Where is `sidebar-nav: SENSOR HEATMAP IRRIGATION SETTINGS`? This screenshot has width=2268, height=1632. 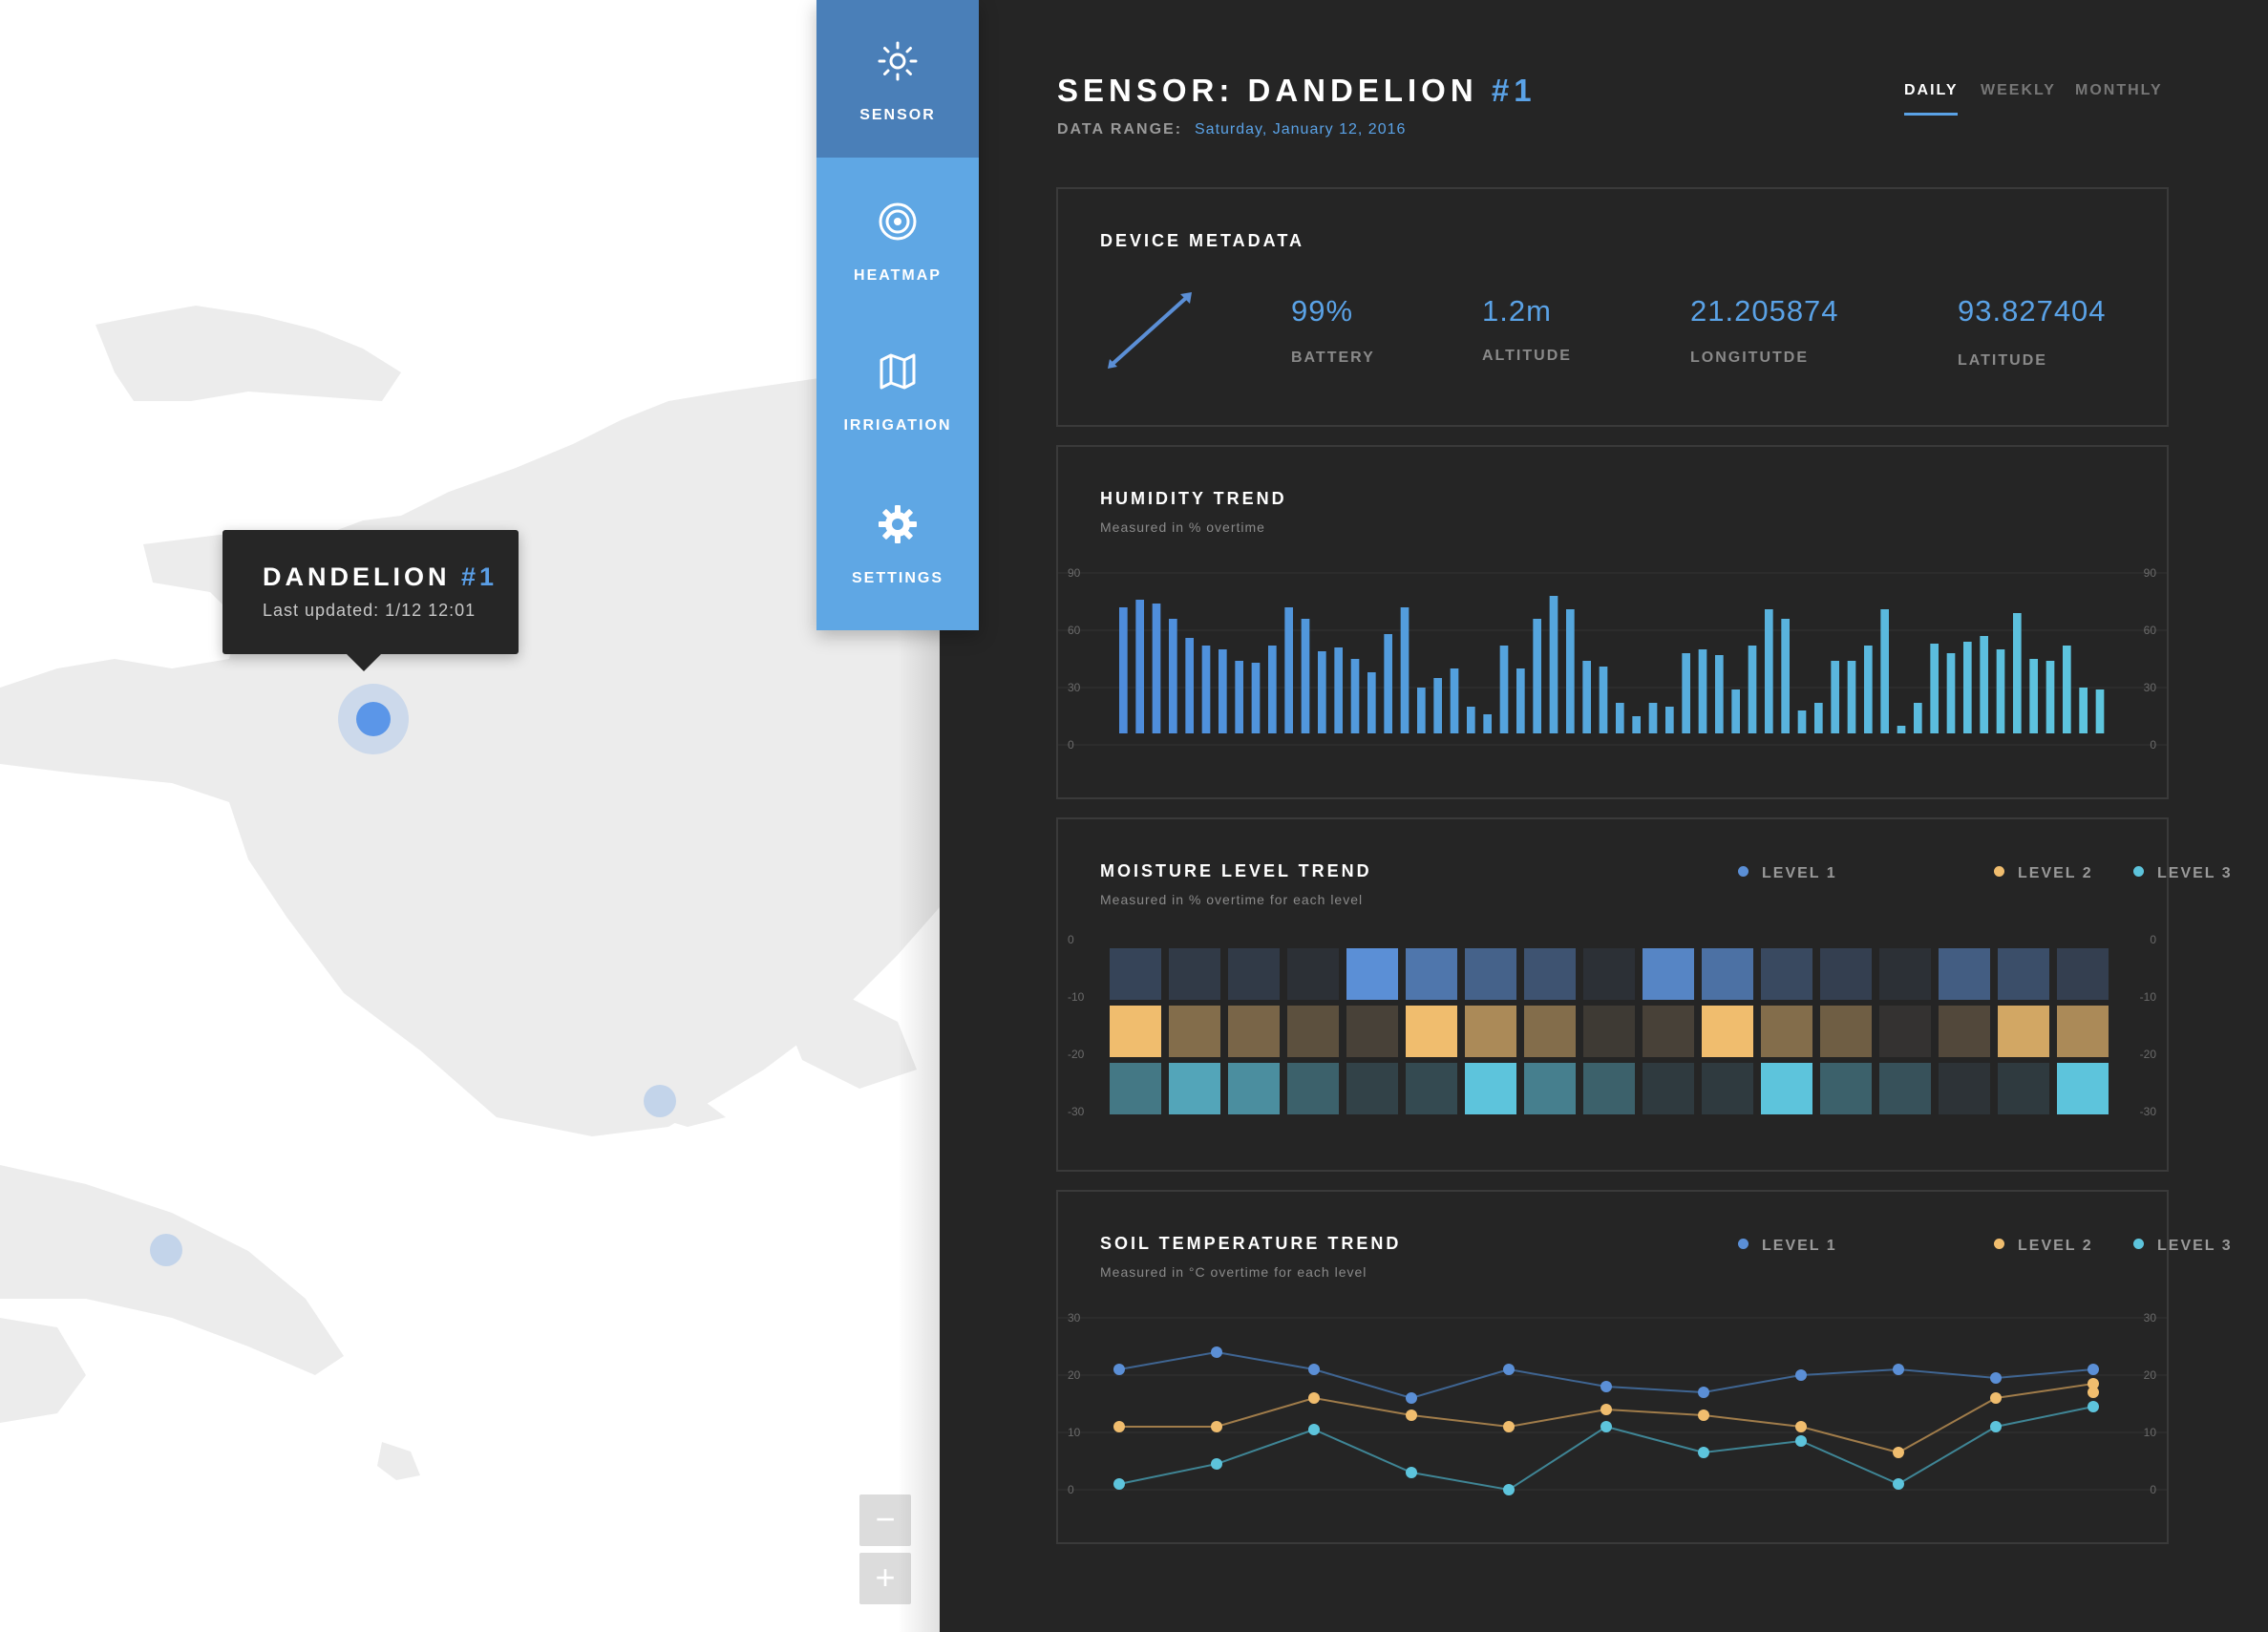
sidebar-nav: SENSOR HEATMAP IRRIGATION SETTINGS is located at coordinates (897, 315).